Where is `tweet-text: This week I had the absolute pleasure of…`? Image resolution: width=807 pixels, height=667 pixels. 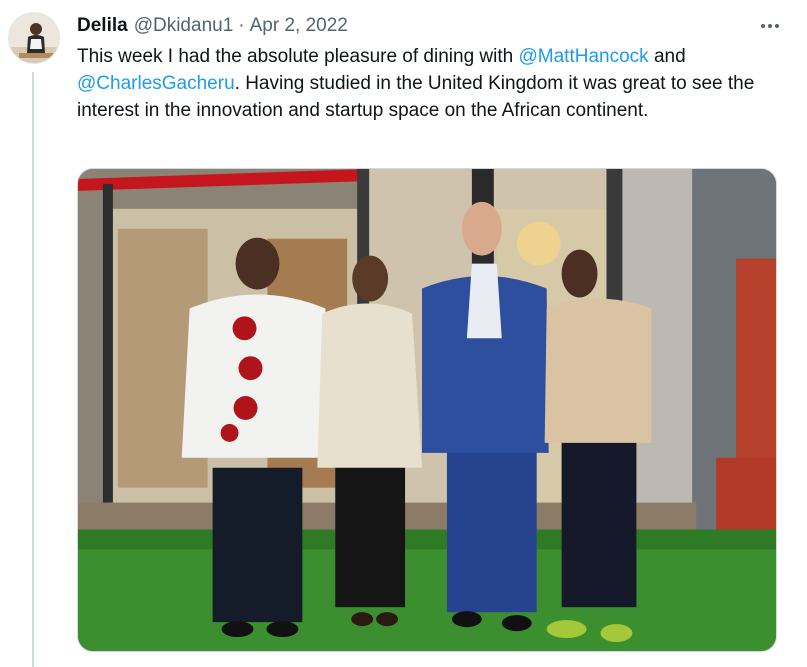 tweet-text: This week I had the absolute pleasure of… is located at coordinates (429, 83).